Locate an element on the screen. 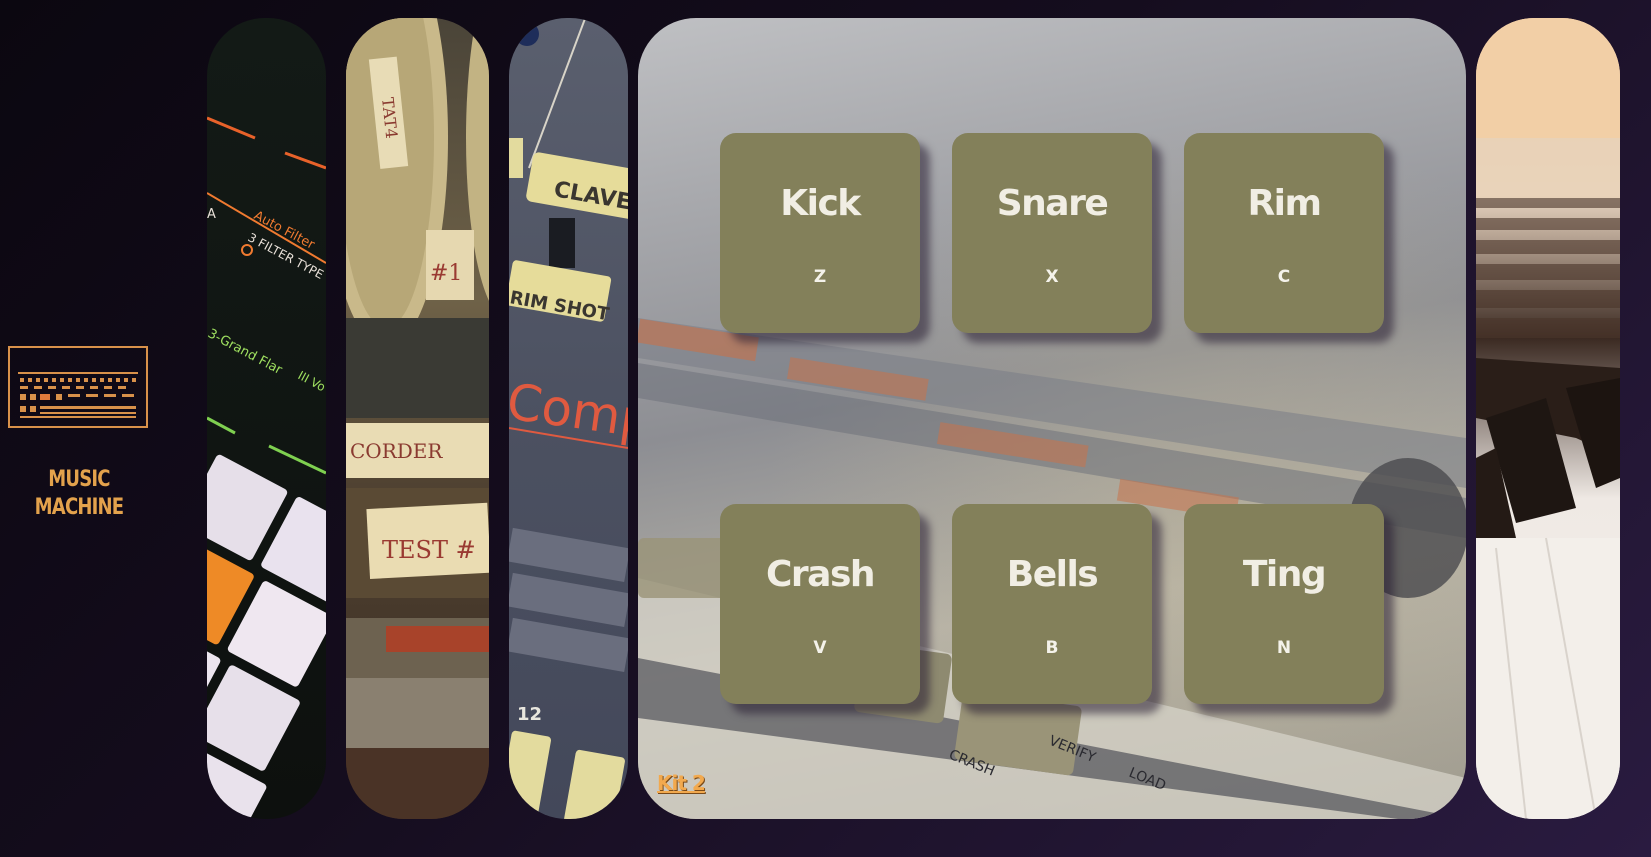 The height and width of the screenshot is (857, 1651). panel3-label-12: 12 is located at coordinates (529, 714).